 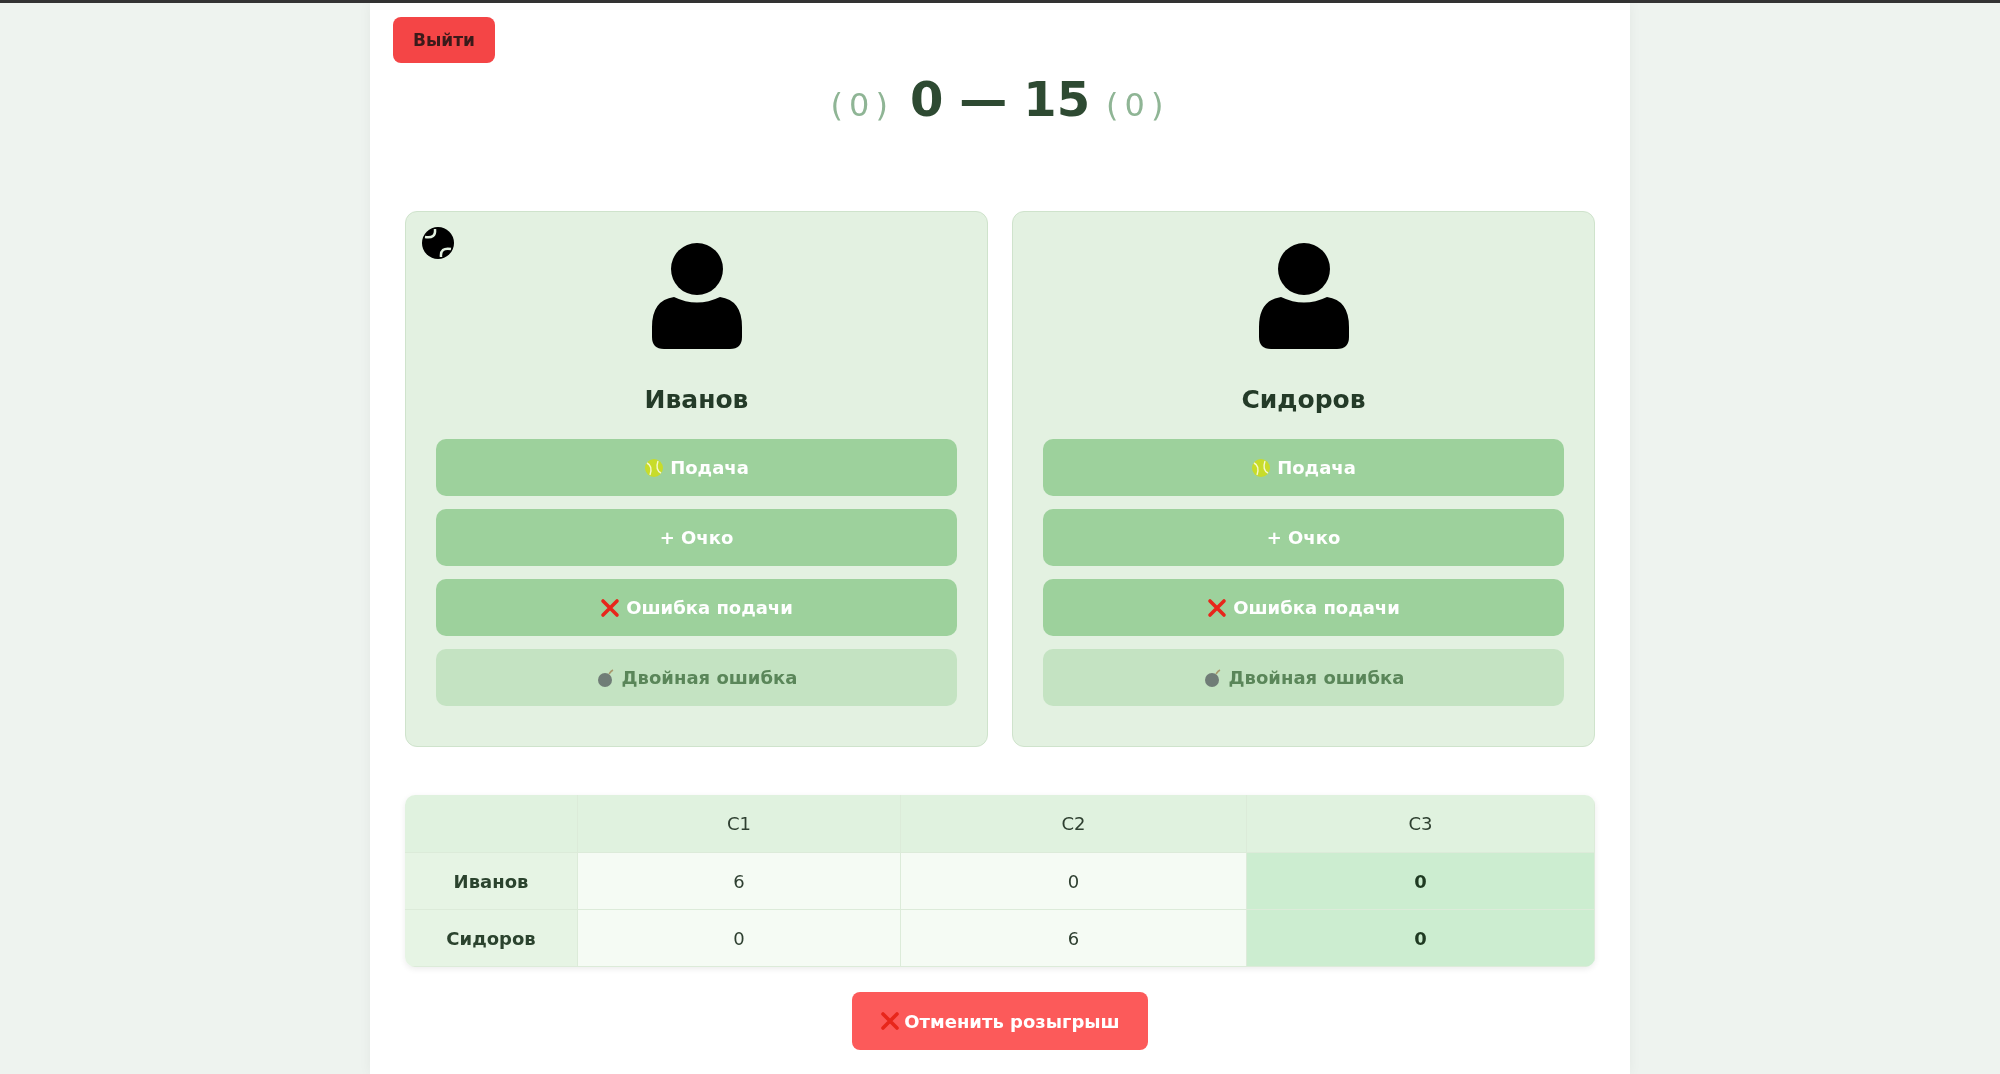 I want to click on exit-button: Выйти, so click(x=444, y=40).